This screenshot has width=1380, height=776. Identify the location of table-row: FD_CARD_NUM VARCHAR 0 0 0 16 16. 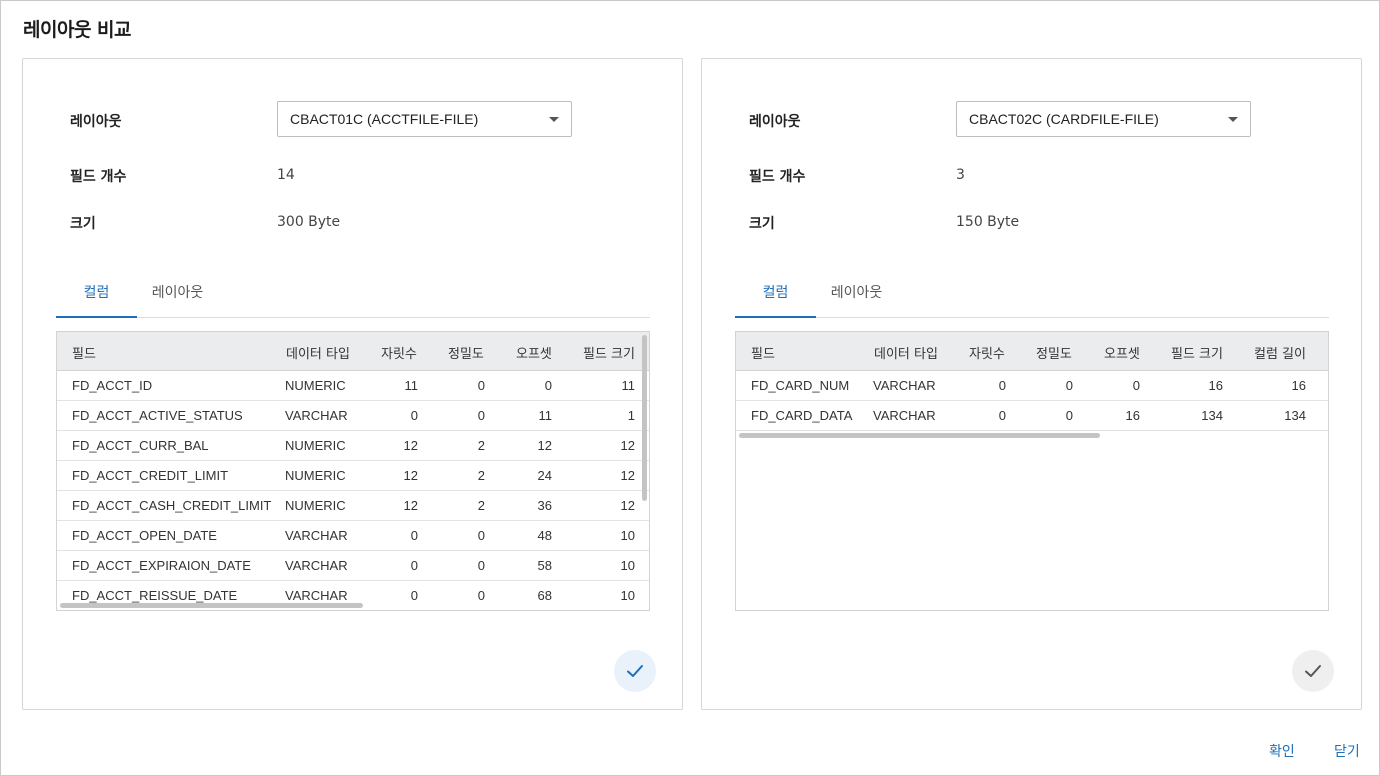
(1032, 386).